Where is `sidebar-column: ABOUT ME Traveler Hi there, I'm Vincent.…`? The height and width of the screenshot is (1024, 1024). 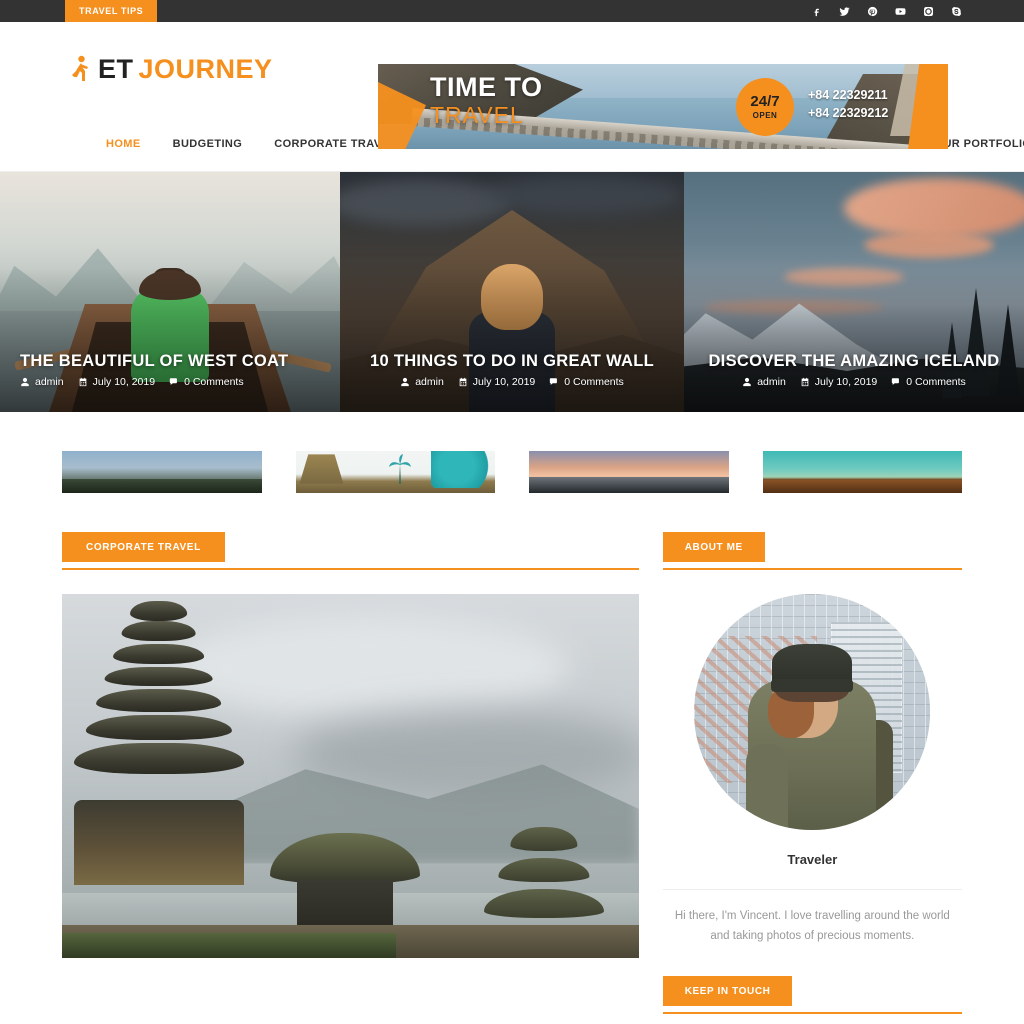
sidebar-column: ABOUT ME Traveler Hi there, I'm Vincent.… is located at coordinates (812, 778).